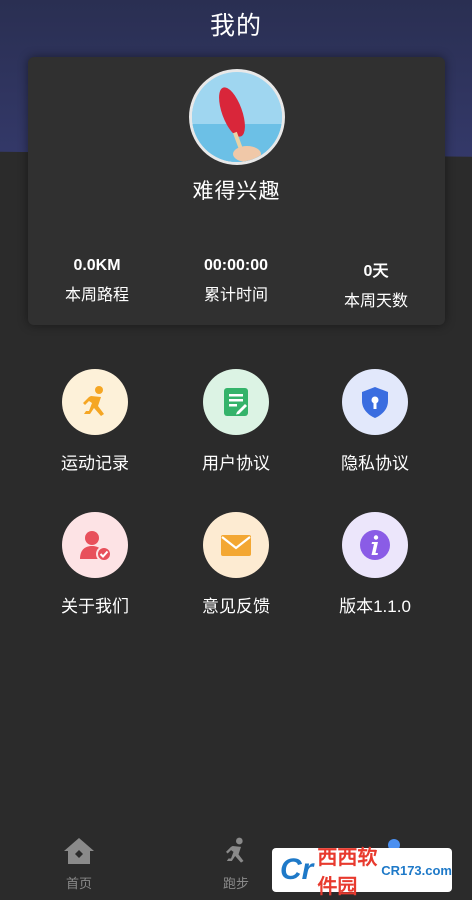 The height and width of the screenshot is (900, 472). What do you see at coordinates (236, 545) in the screenshot?
I see `envelope-icon` at bounding box center [236, 545].